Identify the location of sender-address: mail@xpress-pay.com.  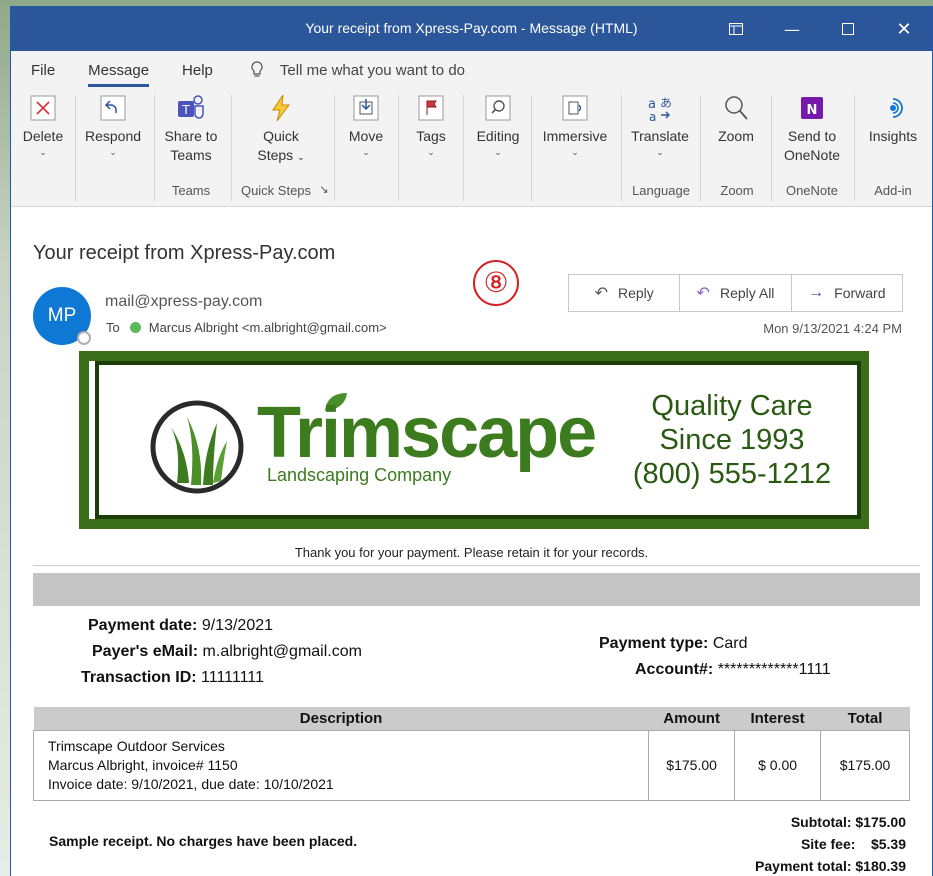
(183, 302).